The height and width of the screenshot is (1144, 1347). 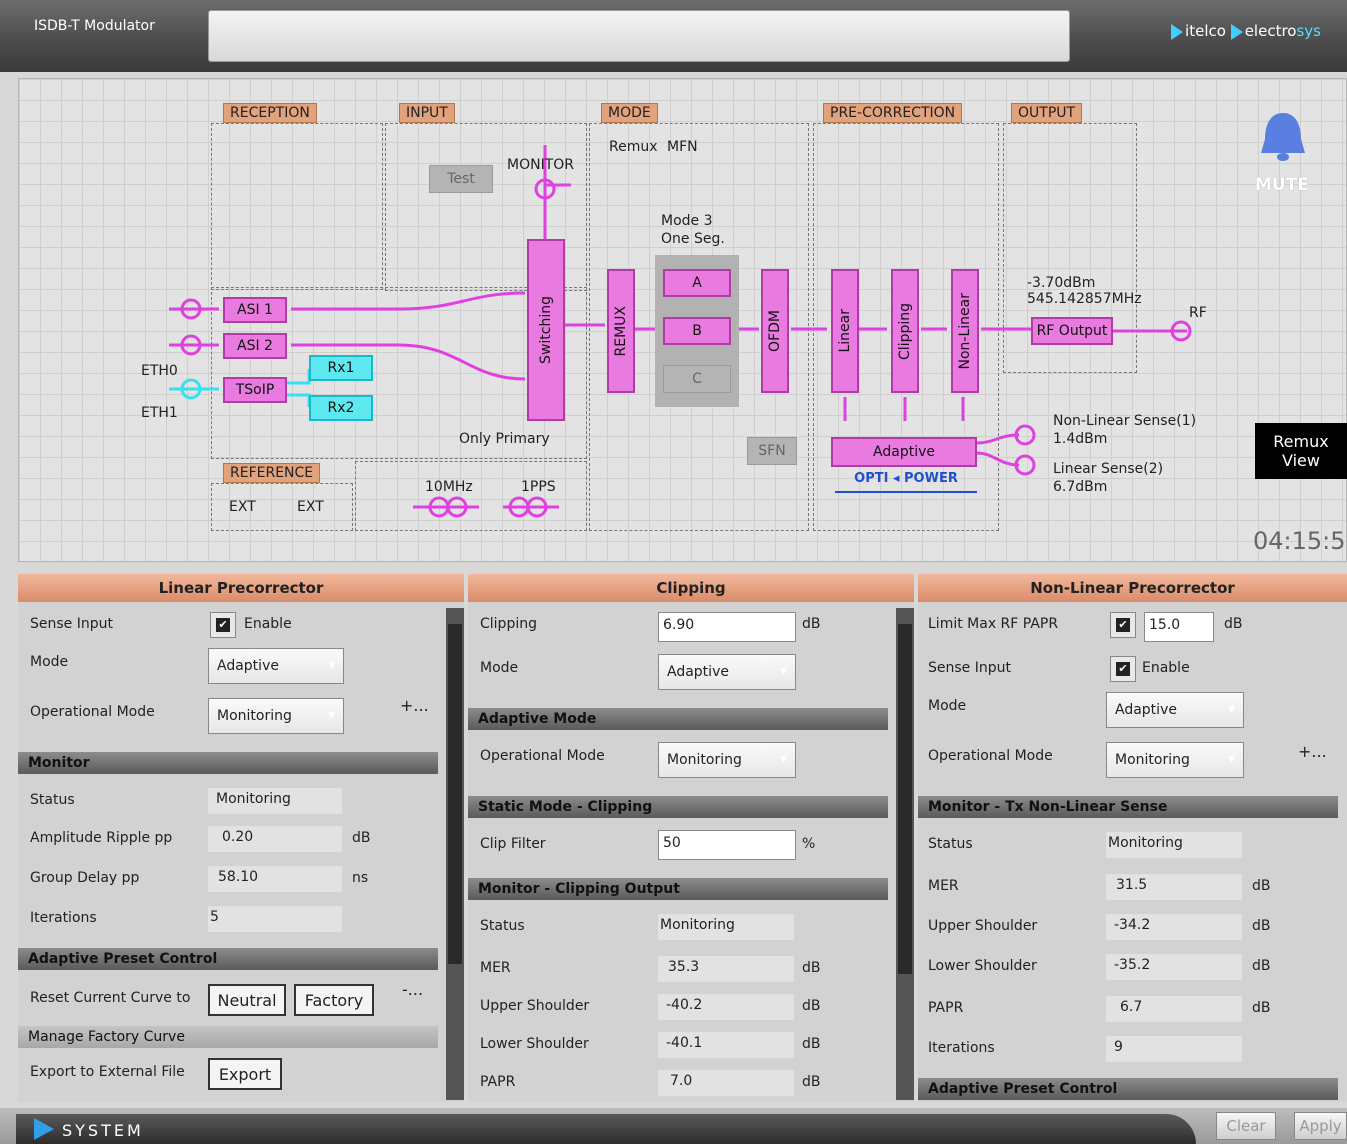 What do you see at coordinates (1128, 1089) in the screenshot?
I see `nl-adaptive-preset-header: Adaptive Preset Control` at bounding box center [1128, 1089].